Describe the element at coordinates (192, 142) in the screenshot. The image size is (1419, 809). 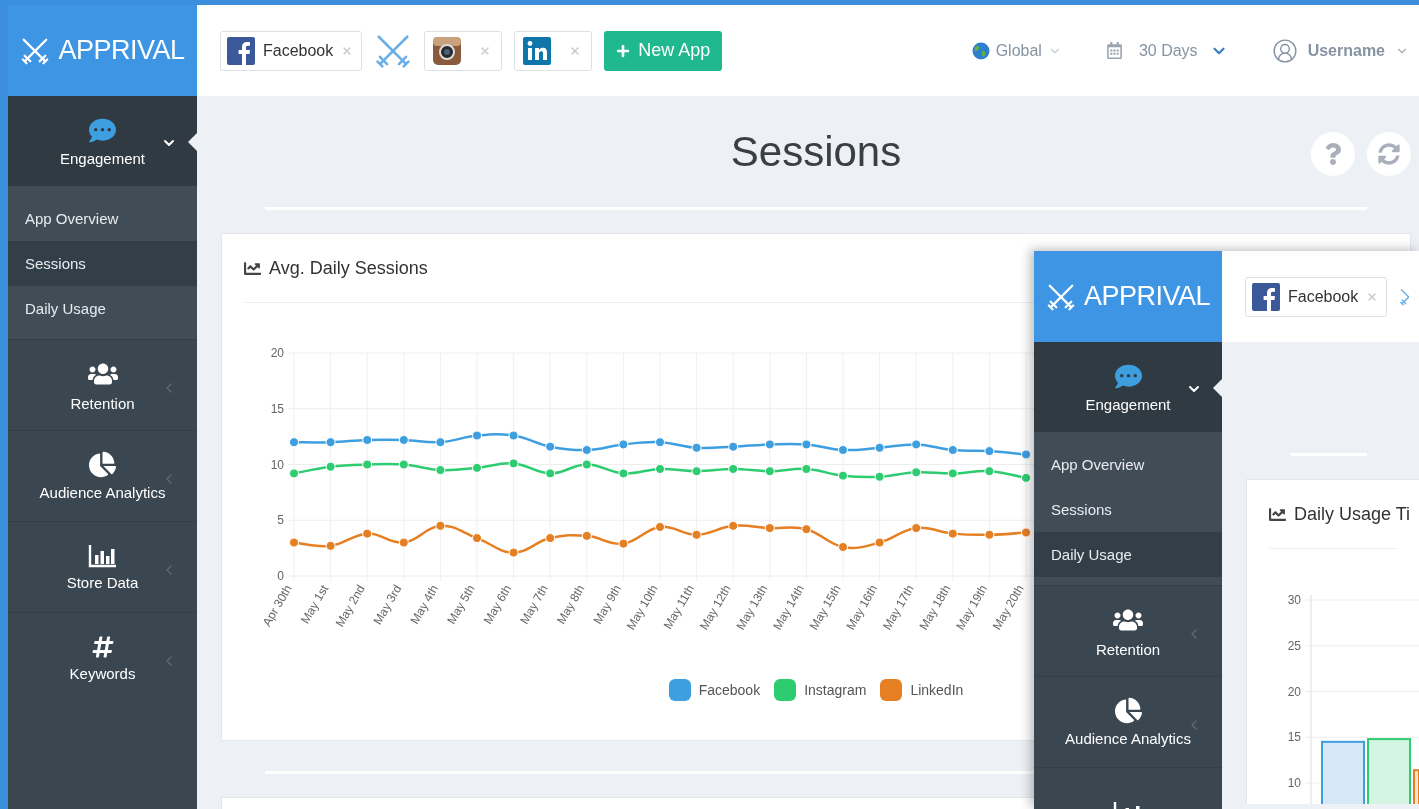
I see `pointer-notch` at that location.